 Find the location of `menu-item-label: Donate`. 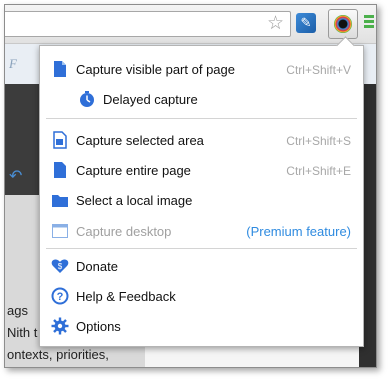

menu-item-label: Donate is located at coordinates (97, 266).